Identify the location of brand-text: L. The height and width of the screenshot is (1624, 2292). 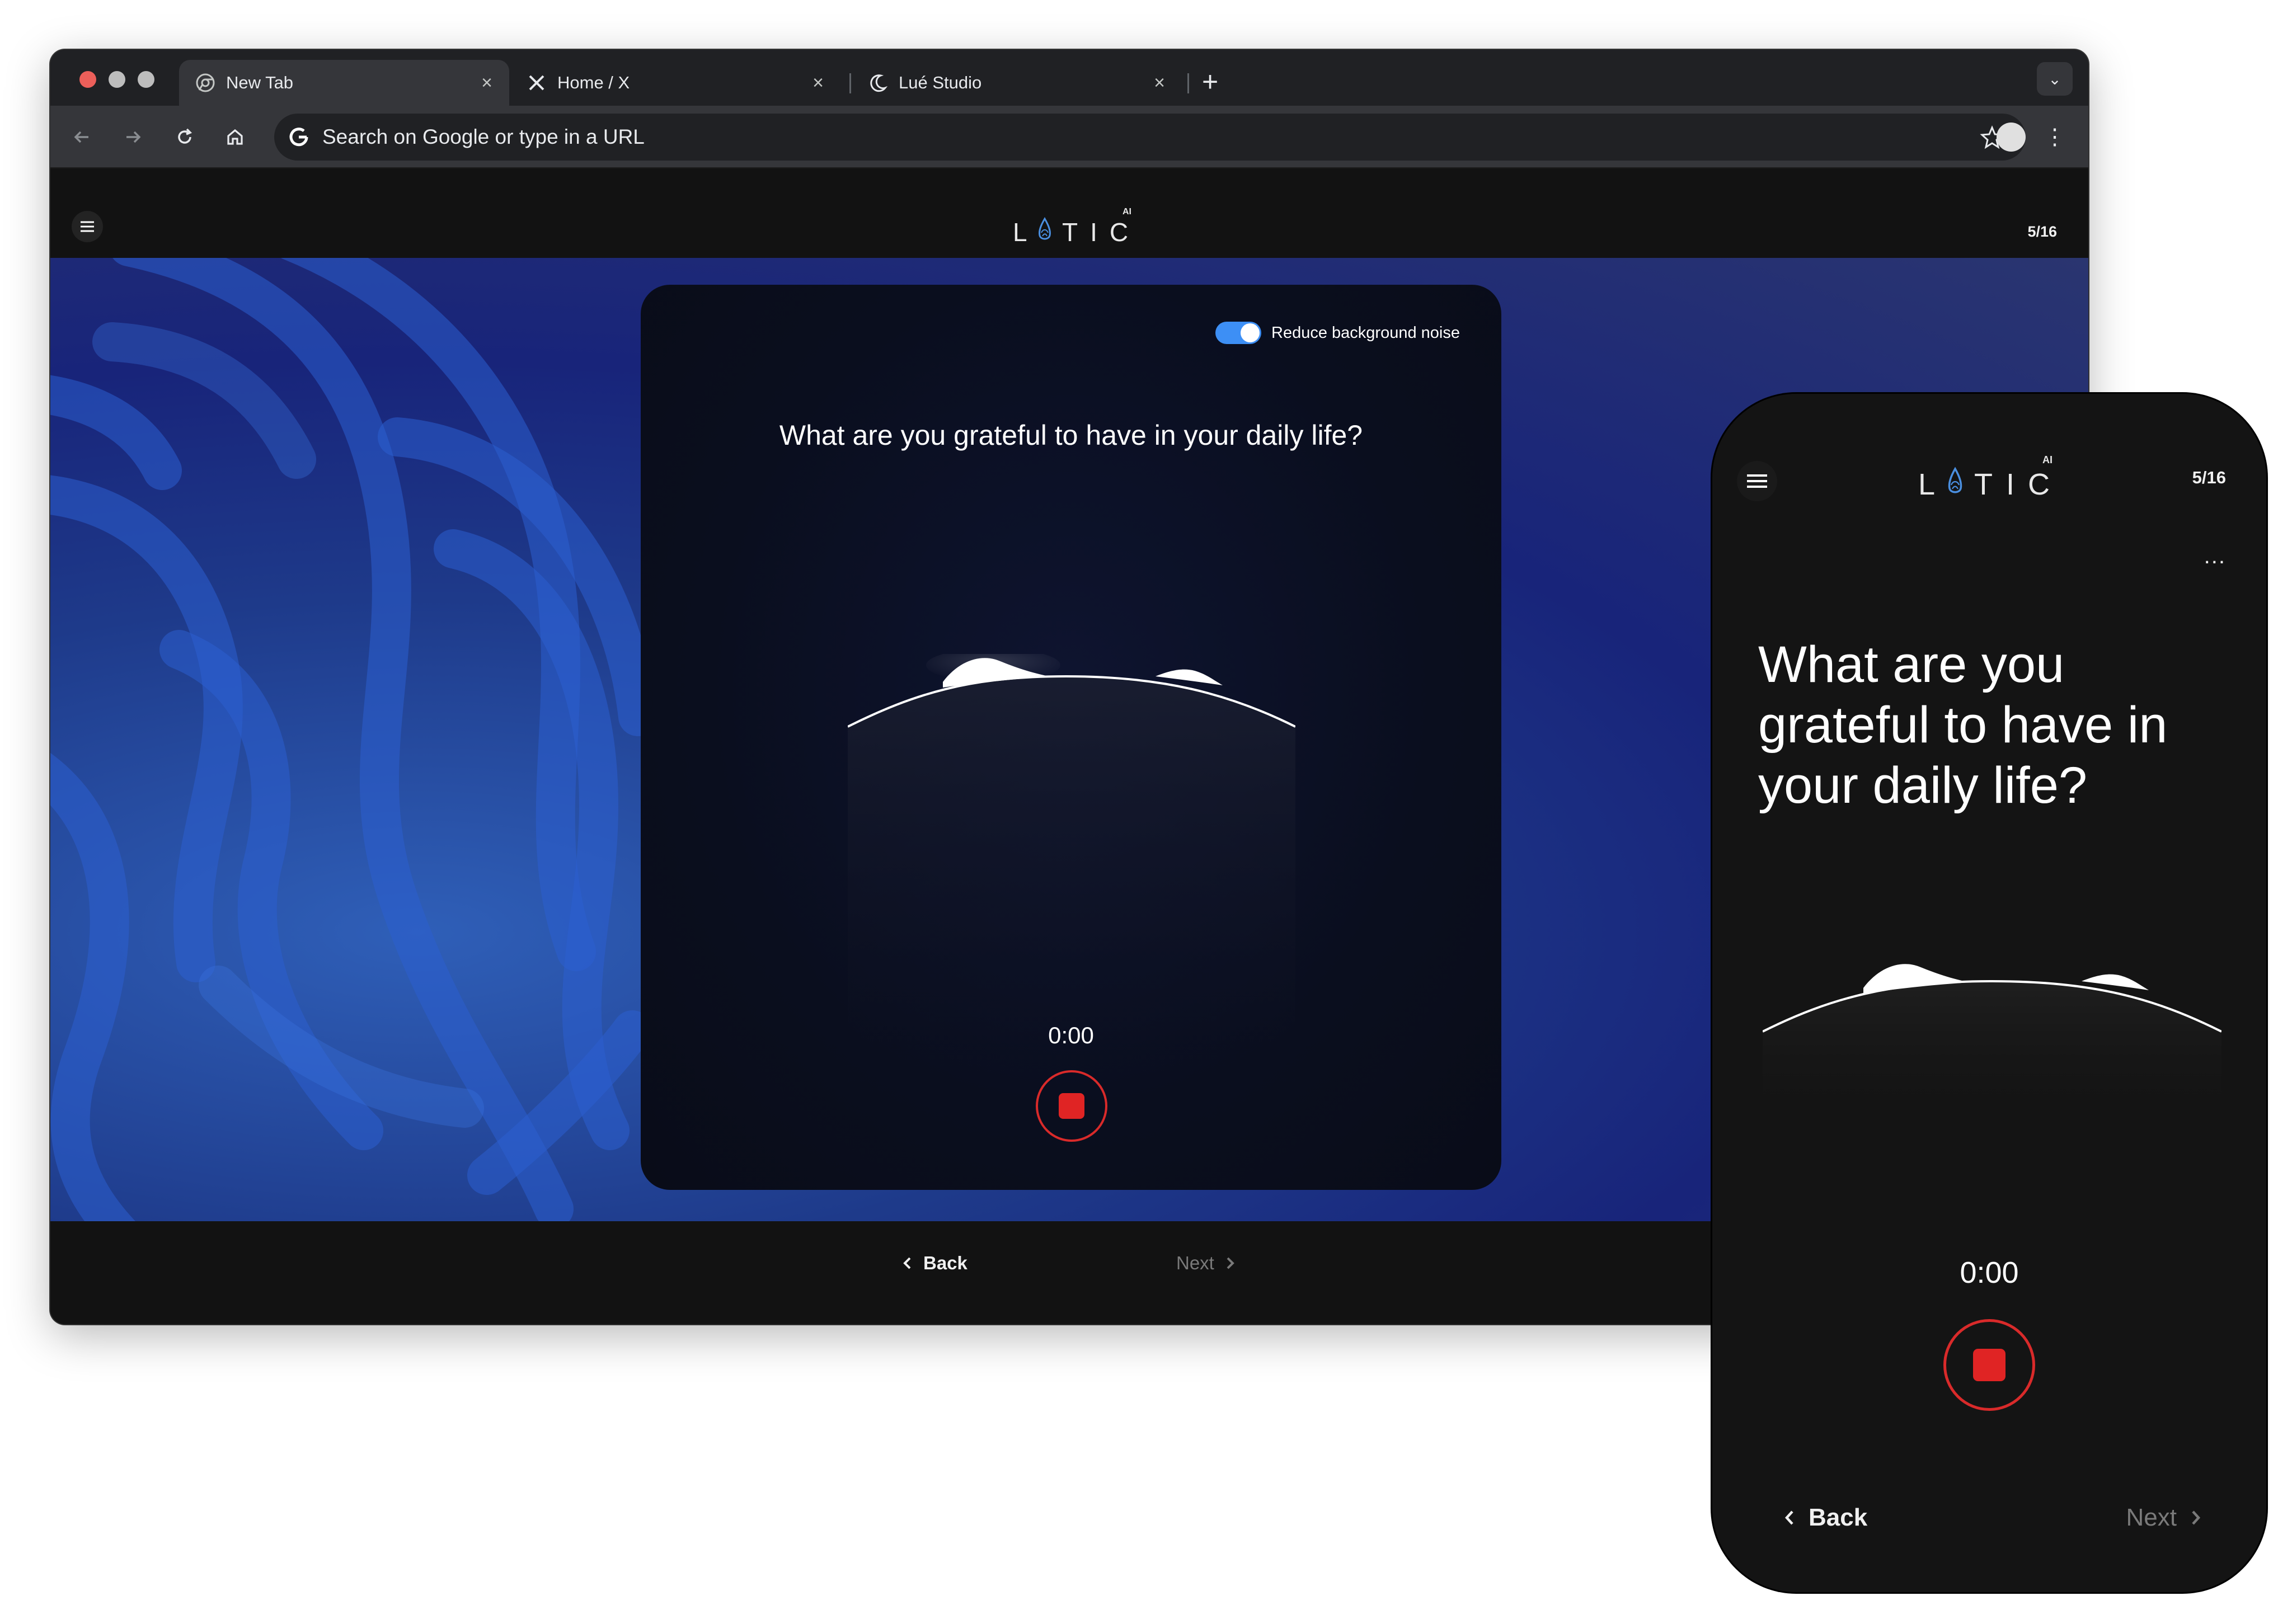
(1024, 232).